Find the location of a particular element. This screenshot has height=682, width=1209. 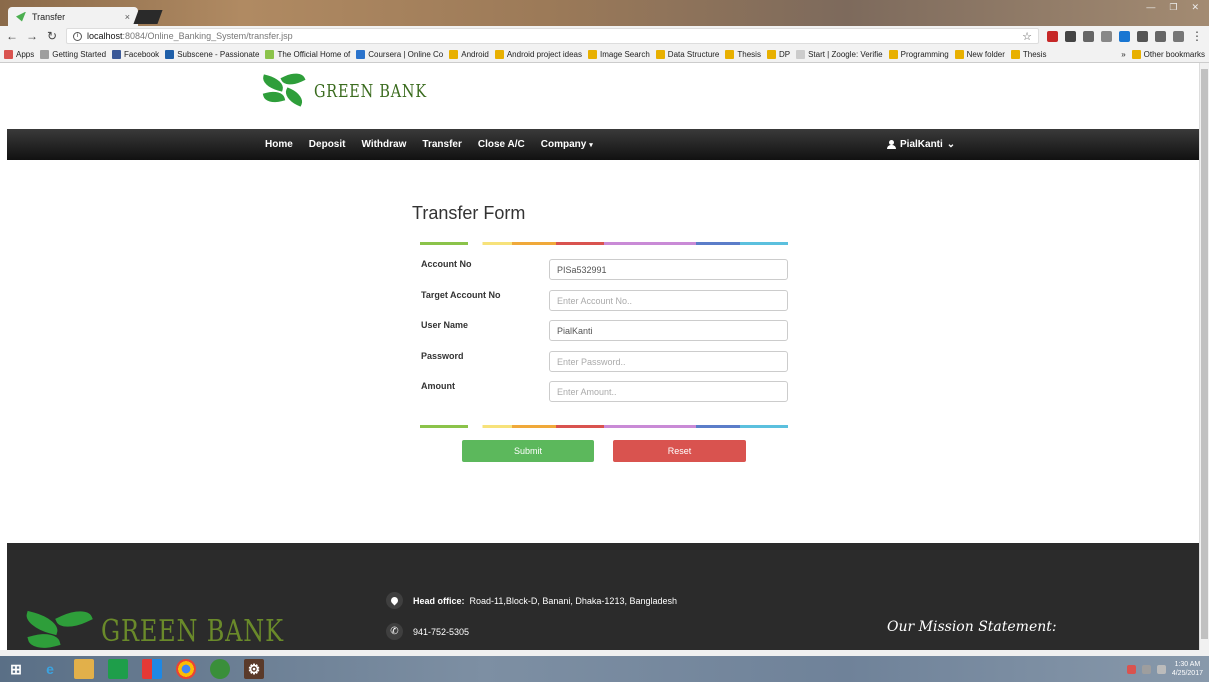

nav-deposit: Deposit is located at coordinates (327, 144).